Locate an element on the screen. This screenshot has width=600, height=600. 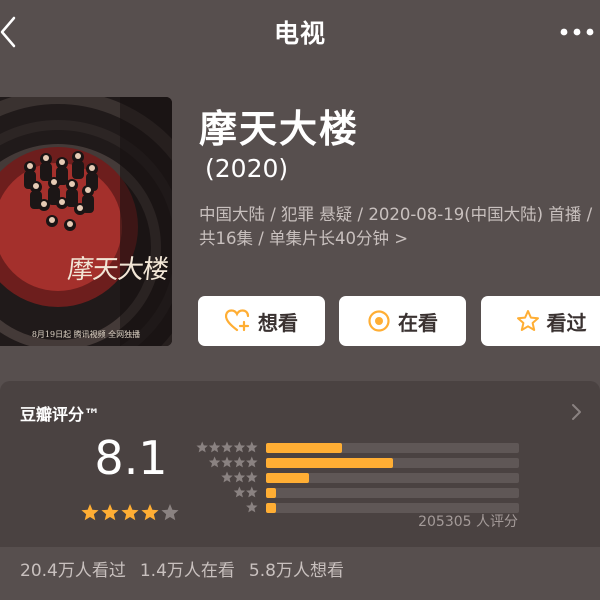
watching-button: 在看 is located at coordinates (402, 321).